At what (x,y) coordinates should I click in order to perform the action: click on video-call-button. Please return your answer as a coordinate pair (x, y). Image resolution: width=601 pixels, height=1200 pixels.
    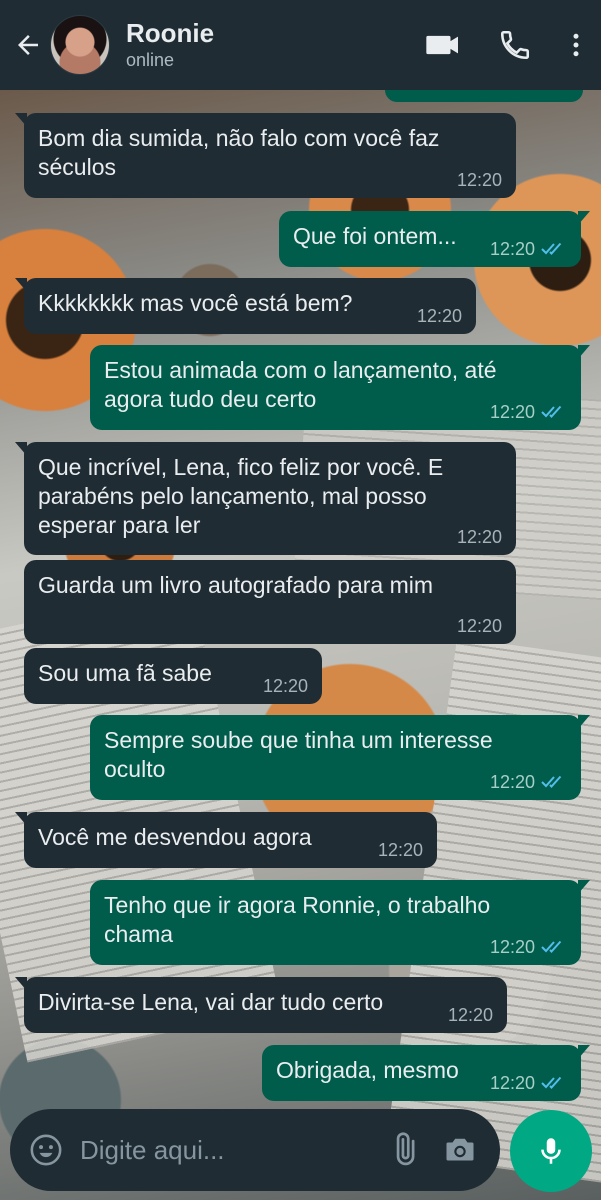
    Looking at the image, I should click on (443, 45).